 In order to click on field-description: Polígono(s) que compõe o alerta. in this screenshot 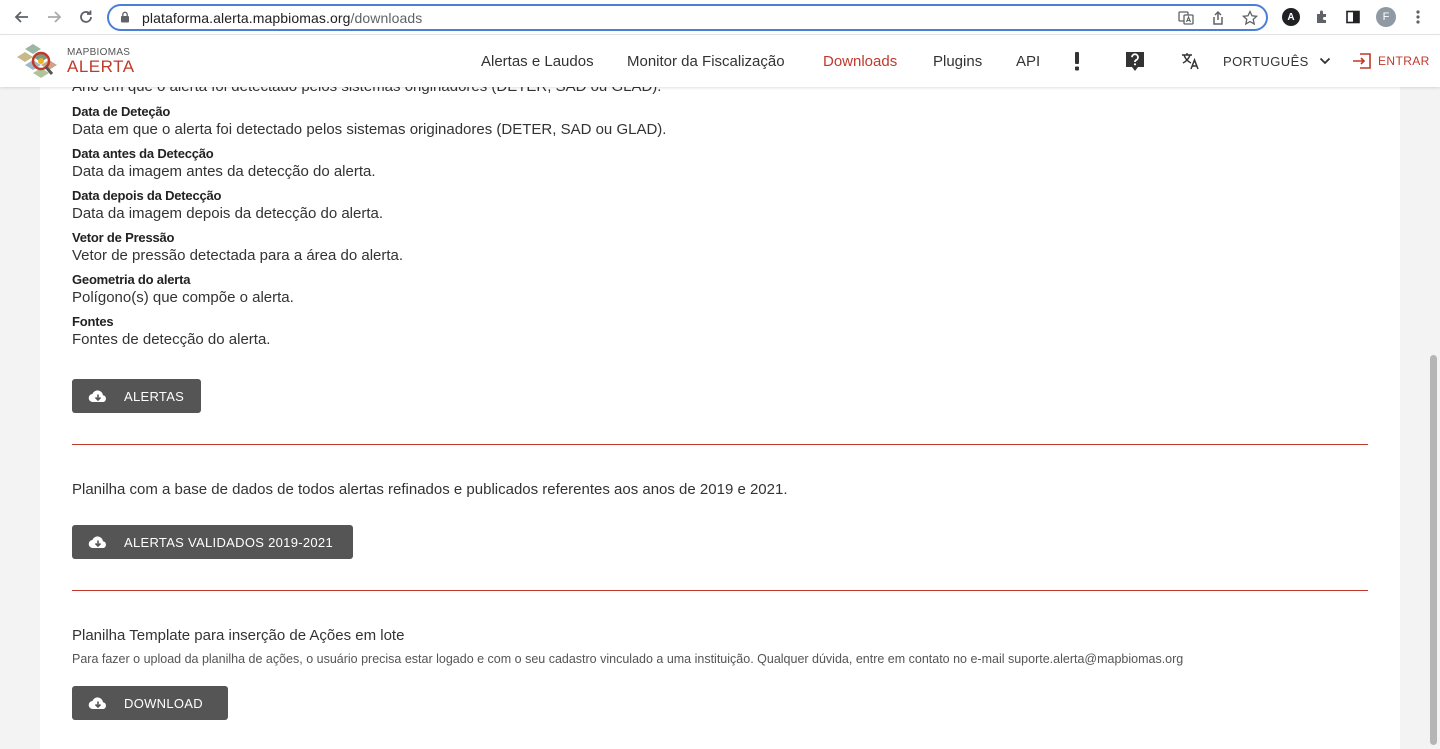, I will do `click(183, 297)`.